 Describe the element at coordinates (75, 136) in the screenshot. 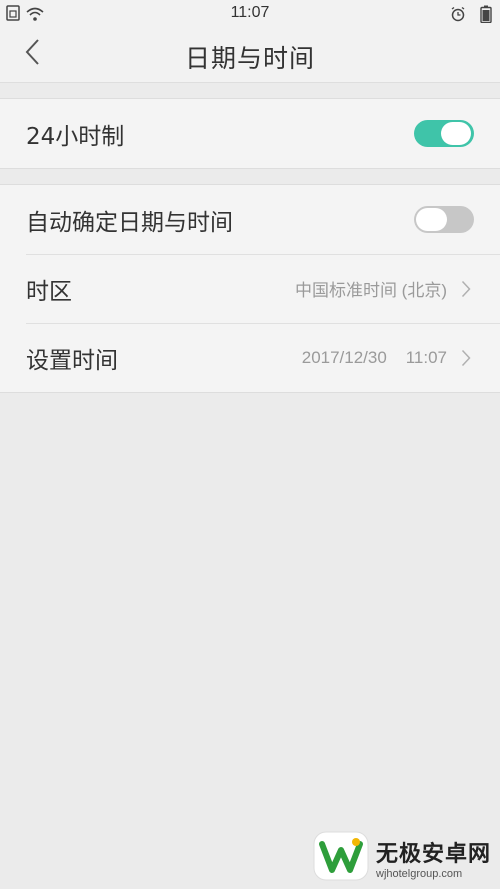

I see `setting-label-24-hour: 24小时制` at that location.